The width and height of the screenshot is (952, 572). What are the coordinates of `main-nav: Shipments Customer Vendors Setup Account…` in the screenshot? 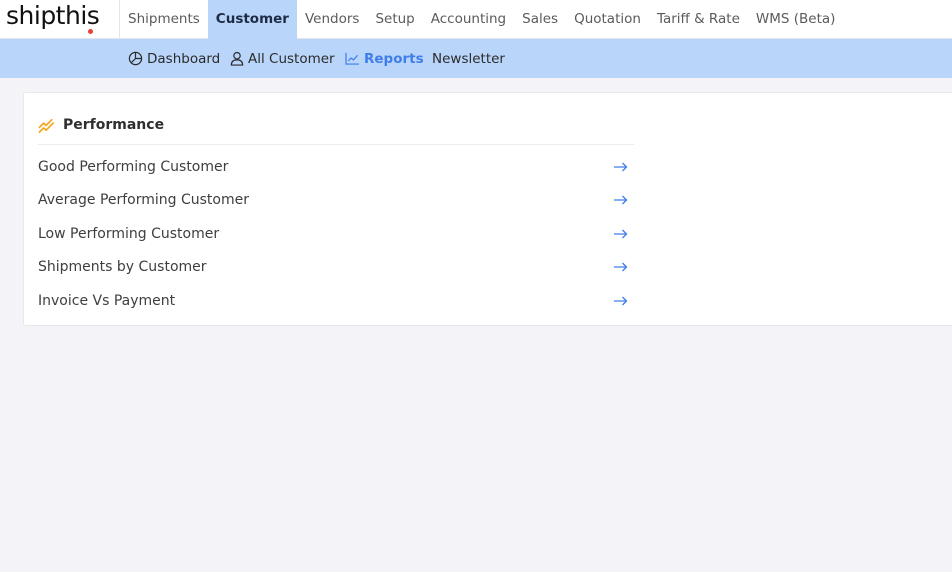 It's located at (481, 19).